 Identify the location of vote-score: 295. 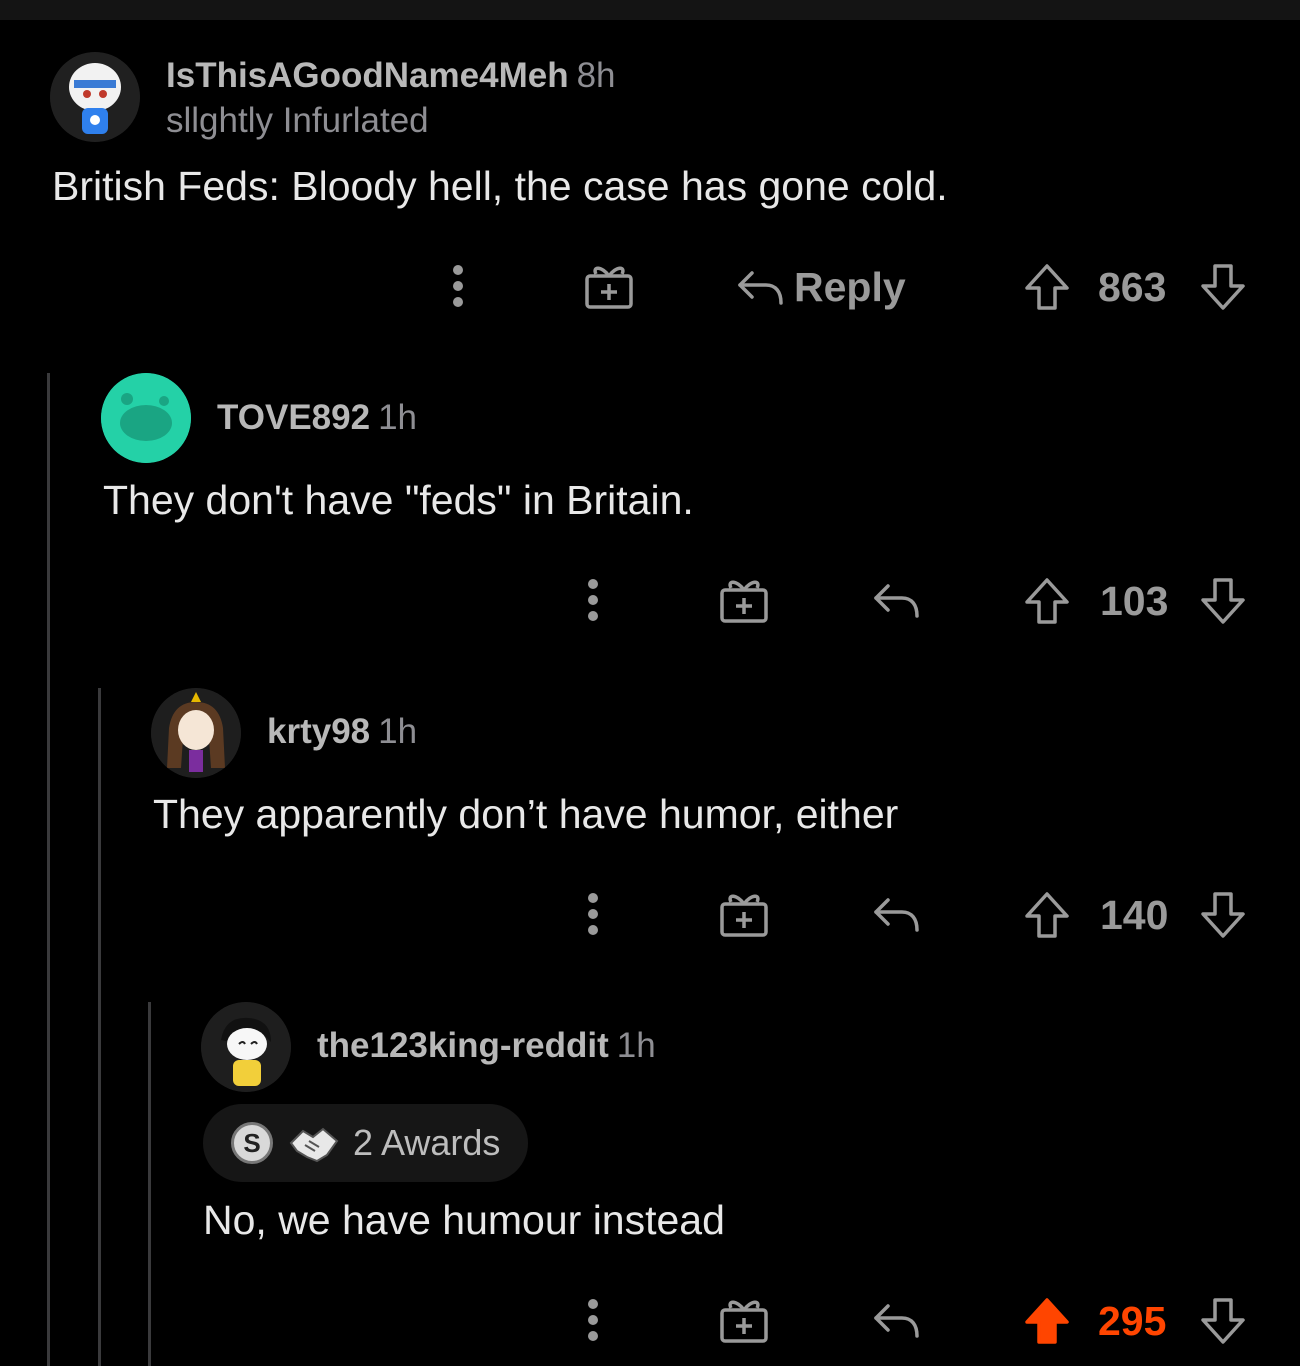
(1132, 1321).